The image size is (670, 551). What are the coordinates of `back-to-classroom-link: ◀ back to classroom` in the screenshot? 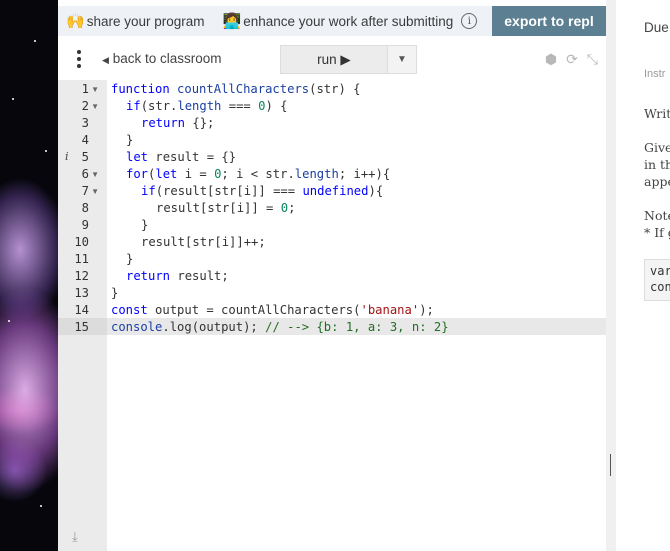 It's located at (161, 58).